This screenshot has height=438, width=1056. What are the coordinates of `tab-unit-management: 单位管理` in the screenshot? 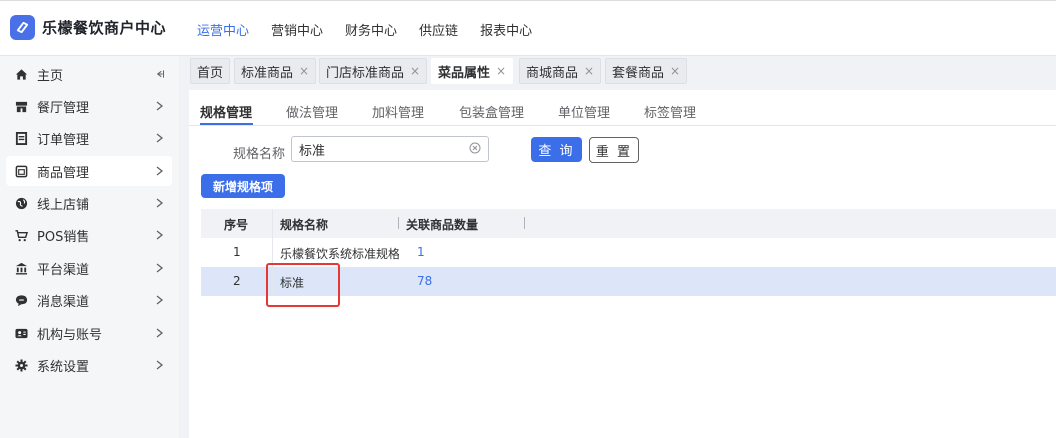 It's located at (584, 111).